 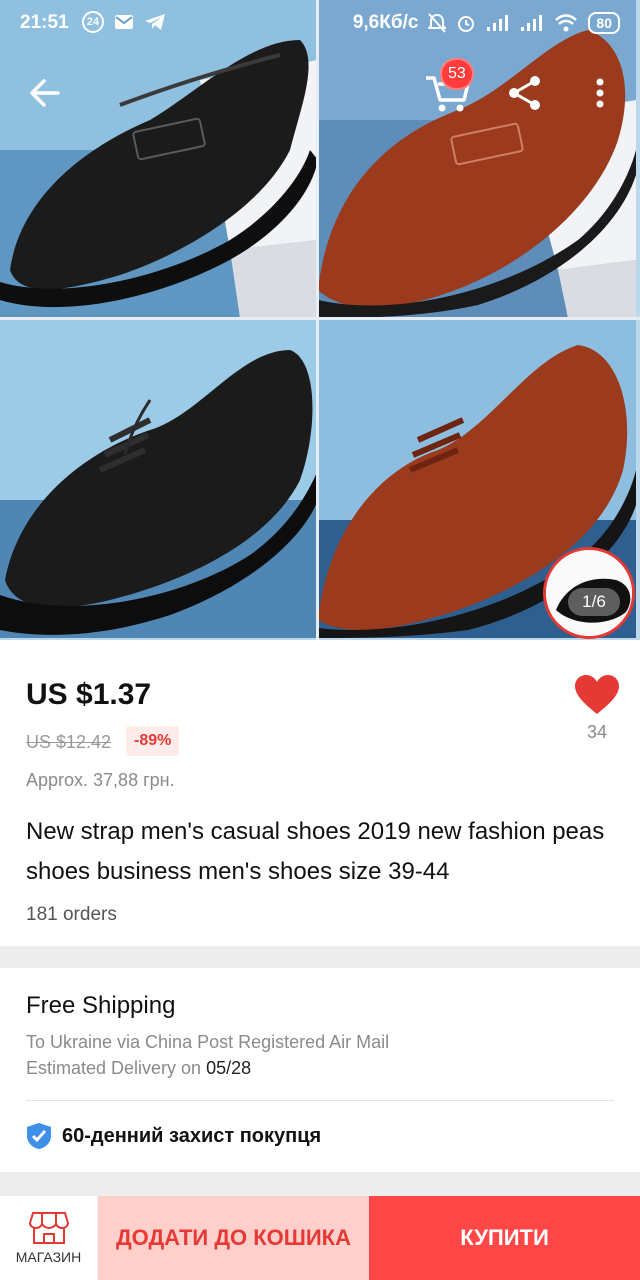 I want to click on more-options-button, so click(x=600, y=93).